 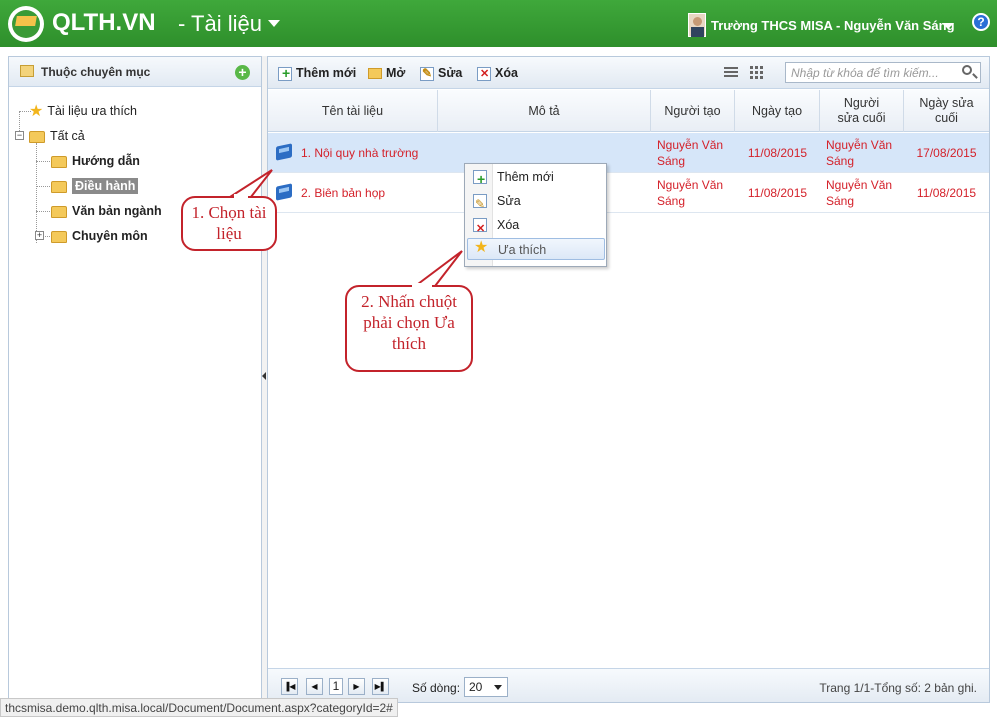 I want to click on user-menu-caret-icon, so click(x=948, y=26).